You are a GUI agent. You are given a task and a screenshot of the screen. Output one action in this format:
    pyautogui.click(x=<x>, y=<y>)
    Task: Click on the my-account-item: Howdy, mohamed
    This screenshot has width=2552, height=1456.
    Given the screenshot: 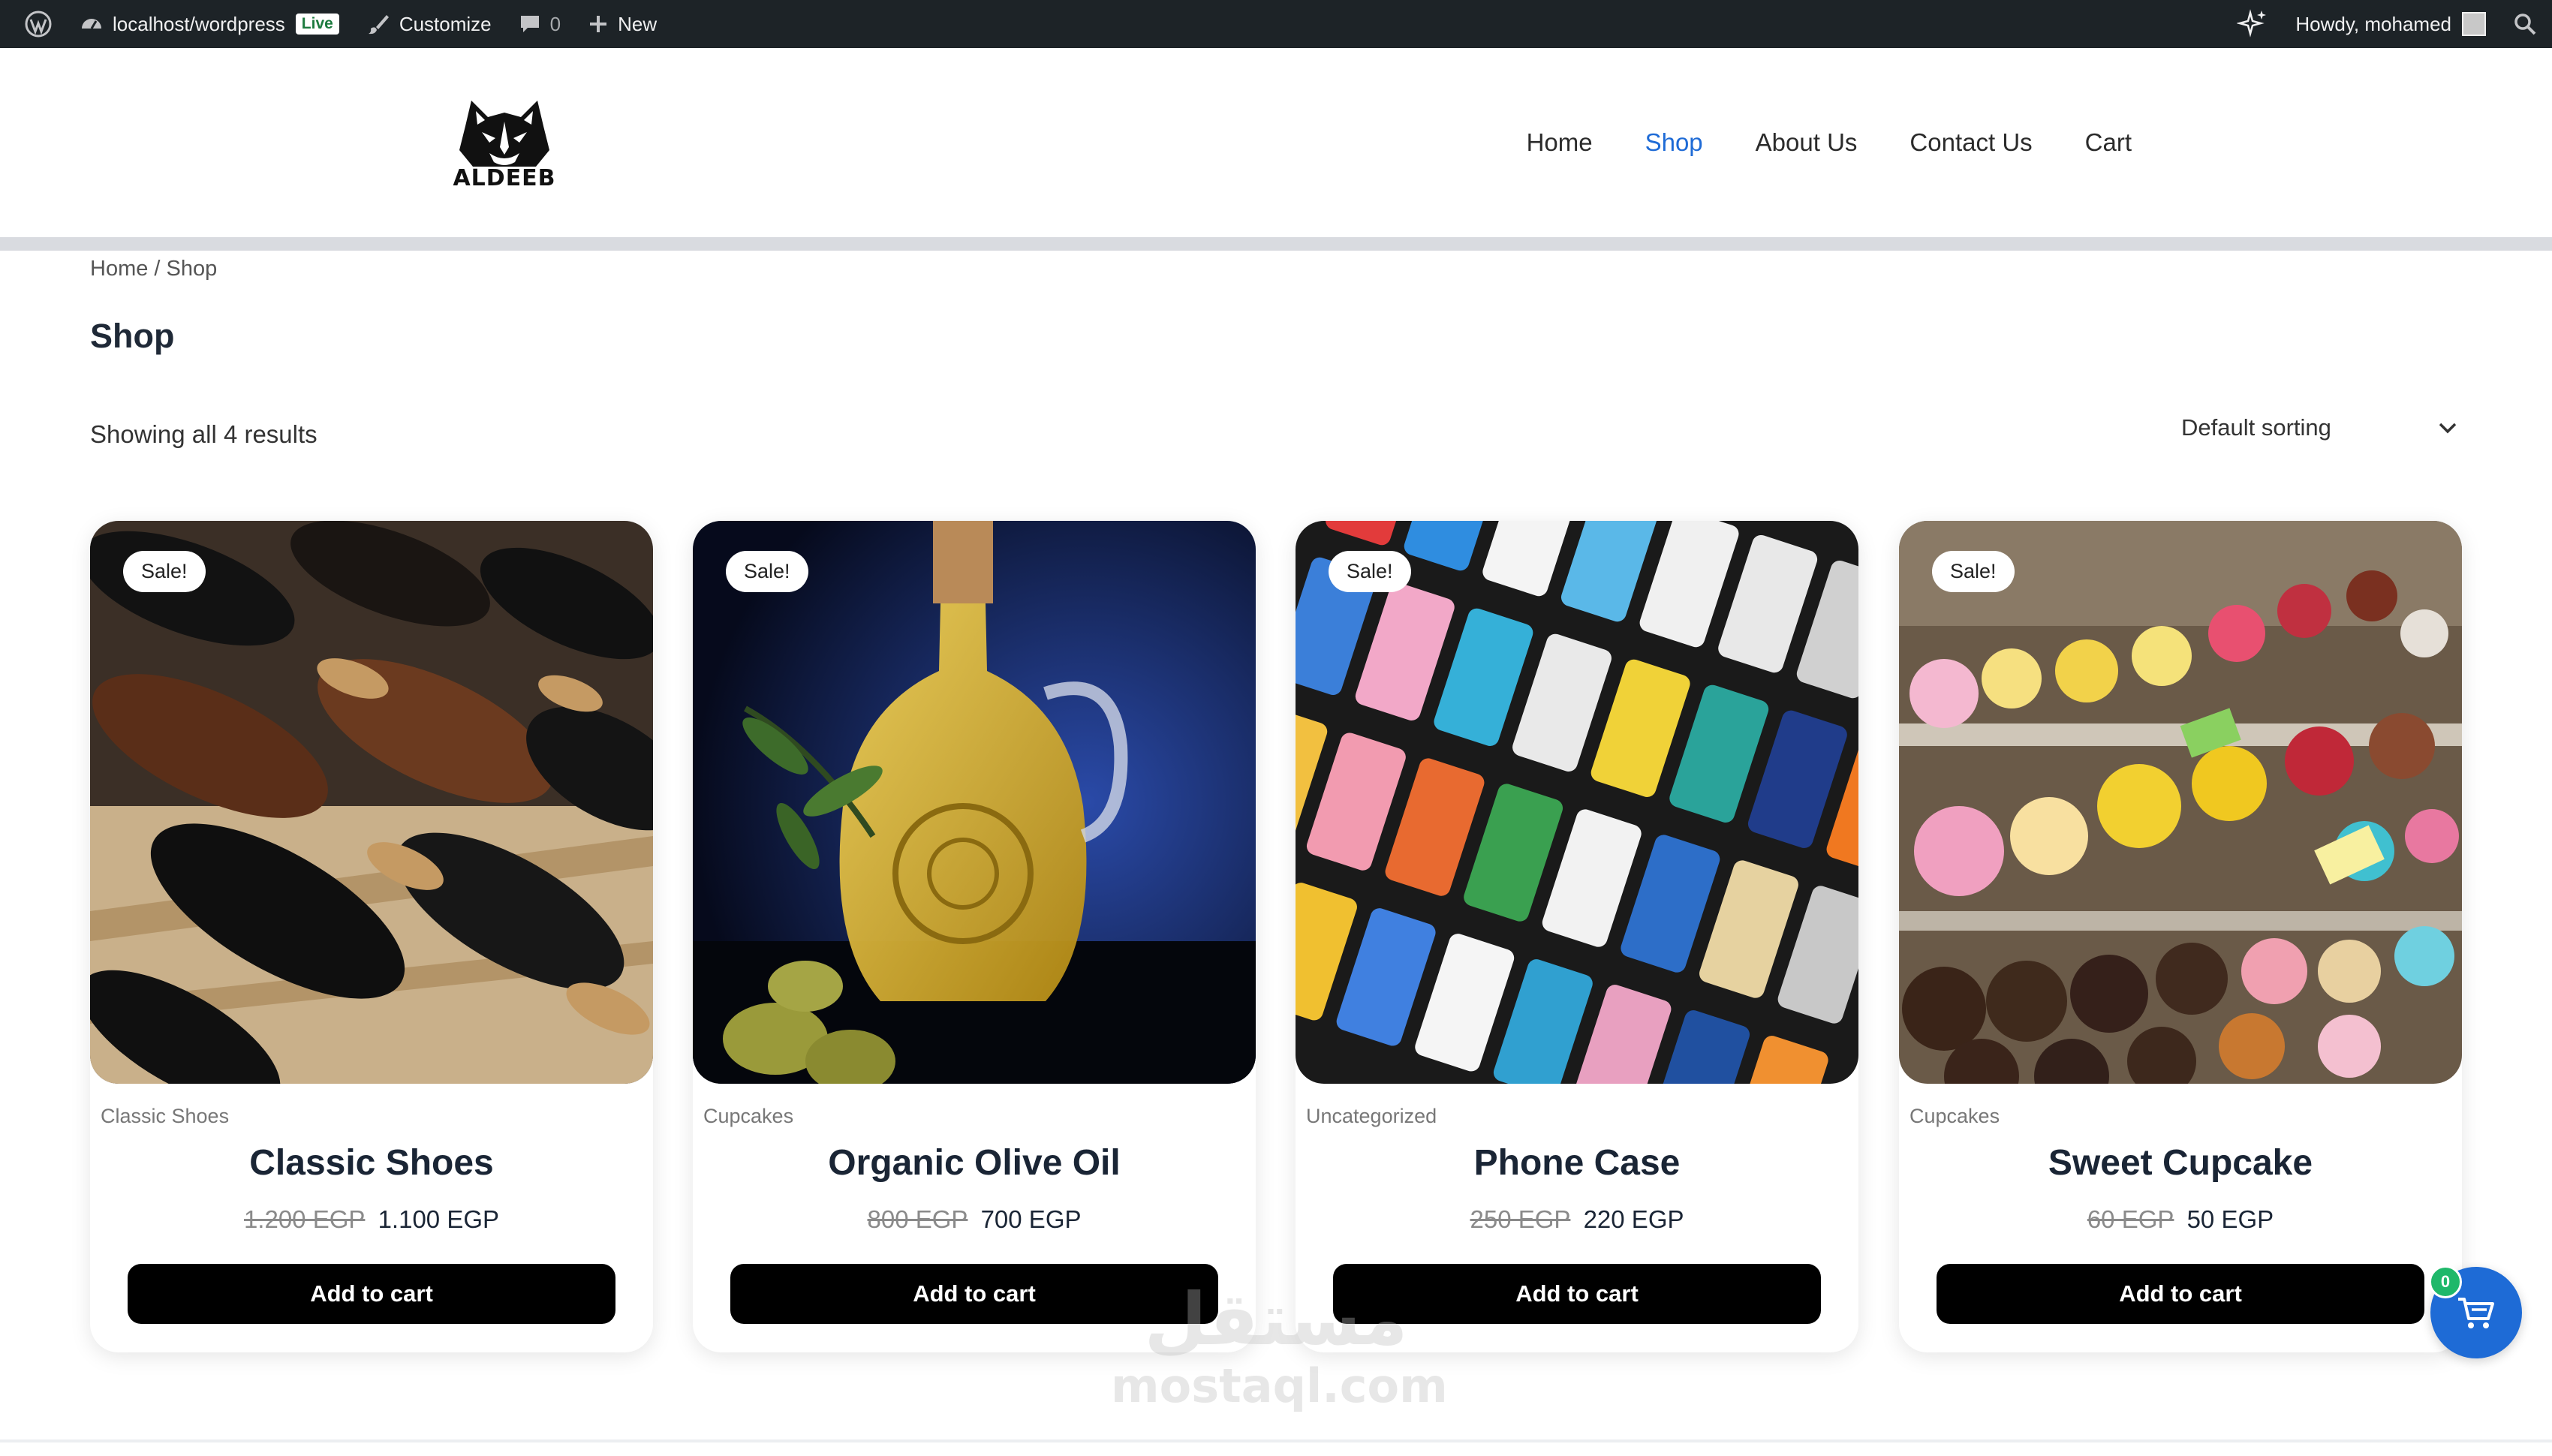 What is the action you would take?
    pyautogui.click(x=2390, y=24)
    